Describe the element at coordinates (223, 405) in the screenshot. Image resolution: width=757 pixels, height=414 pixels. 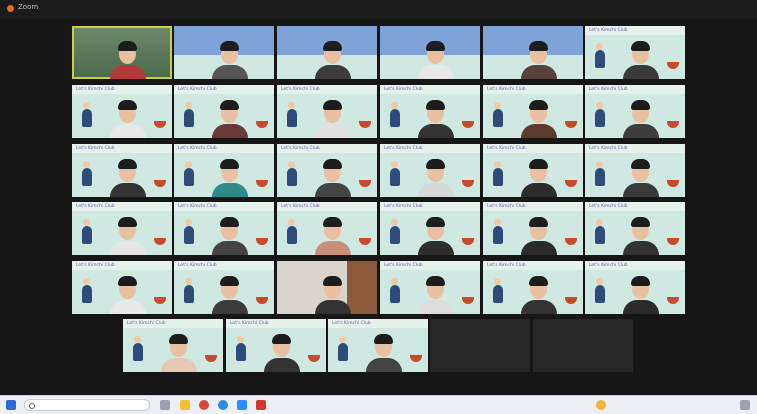
I see `edge-icon` at that location.